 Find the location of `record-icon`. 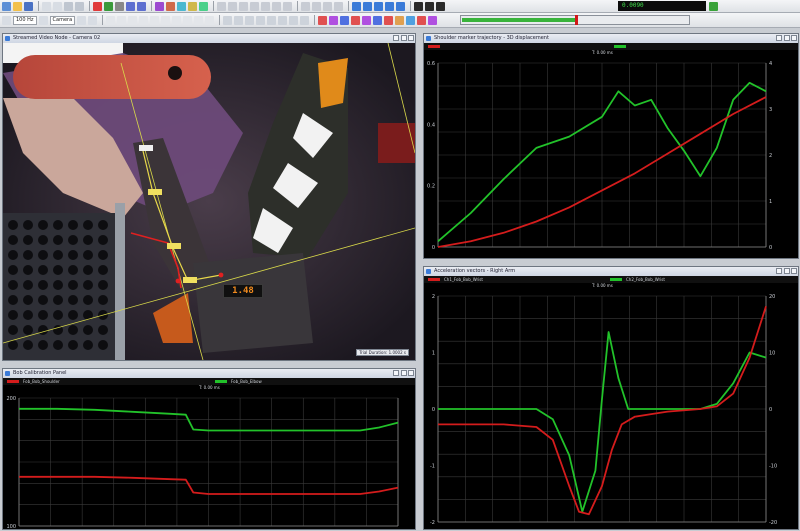

record-icon is located at coordinates (97, 6).